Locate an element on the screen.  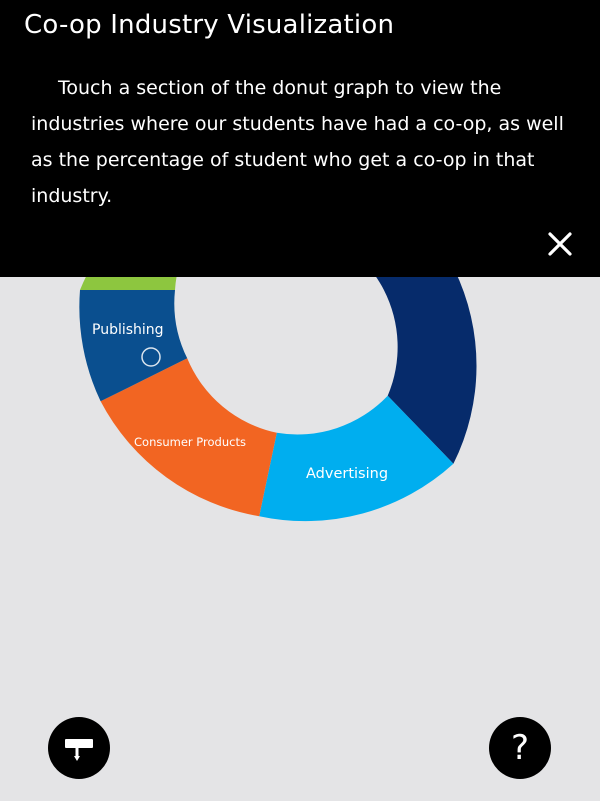
close-icon is located at coordinates (560, 244).